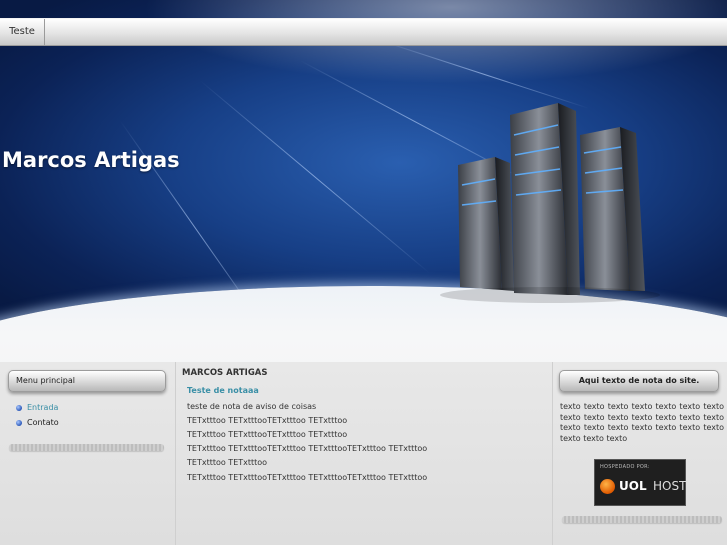 The image size is (727, 545). What do you see at coordinates (22, 32) in the screenshot?
I see `nav-item-teste: Teste` at bounding box center [22, 32].